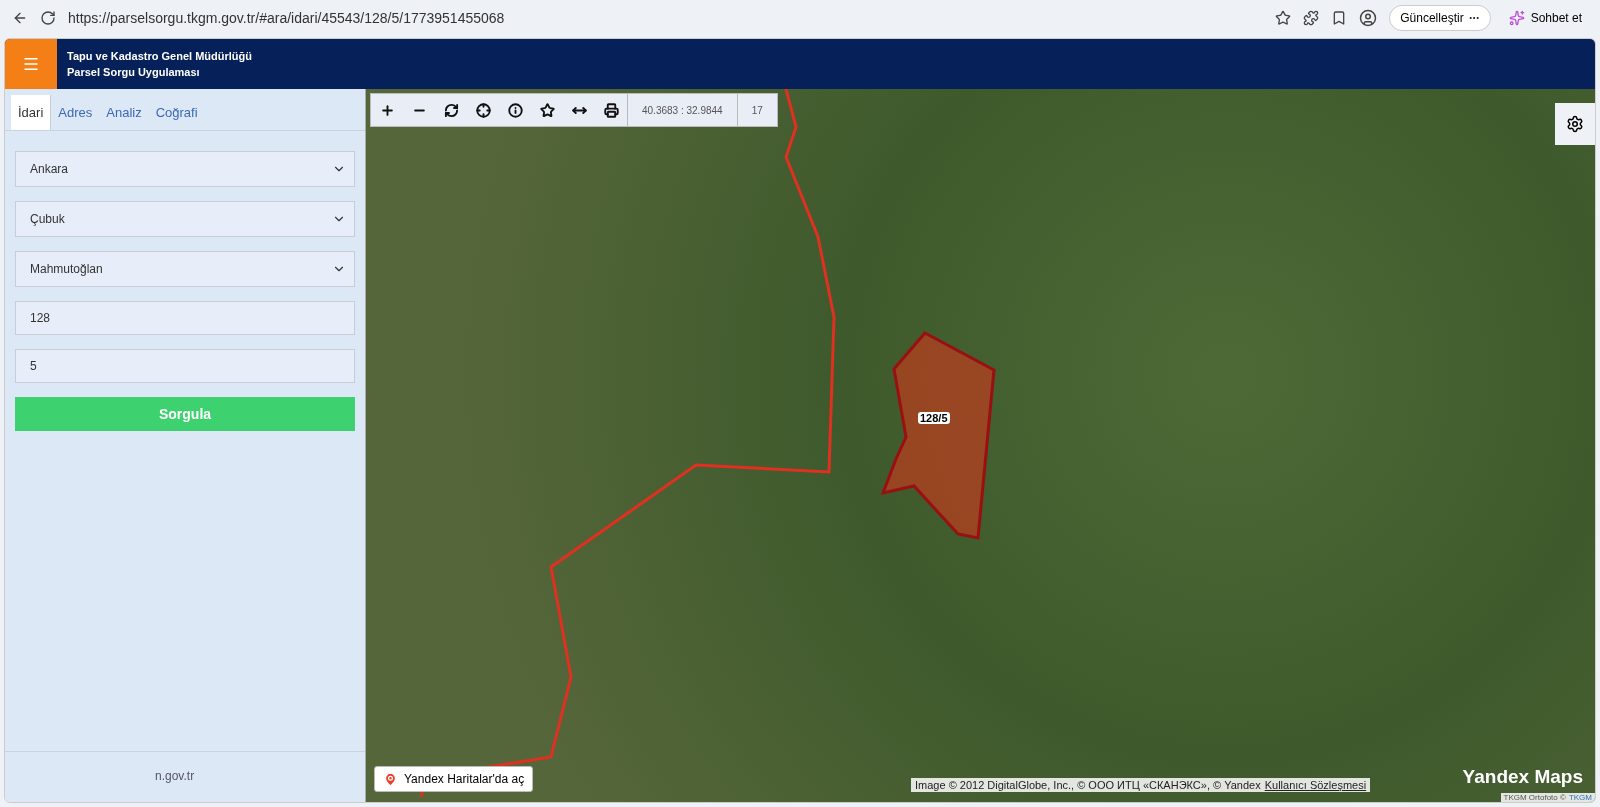  Describe the element at coordinates (185, 366) in the screenshot. I see `input-field: 5` at that location.